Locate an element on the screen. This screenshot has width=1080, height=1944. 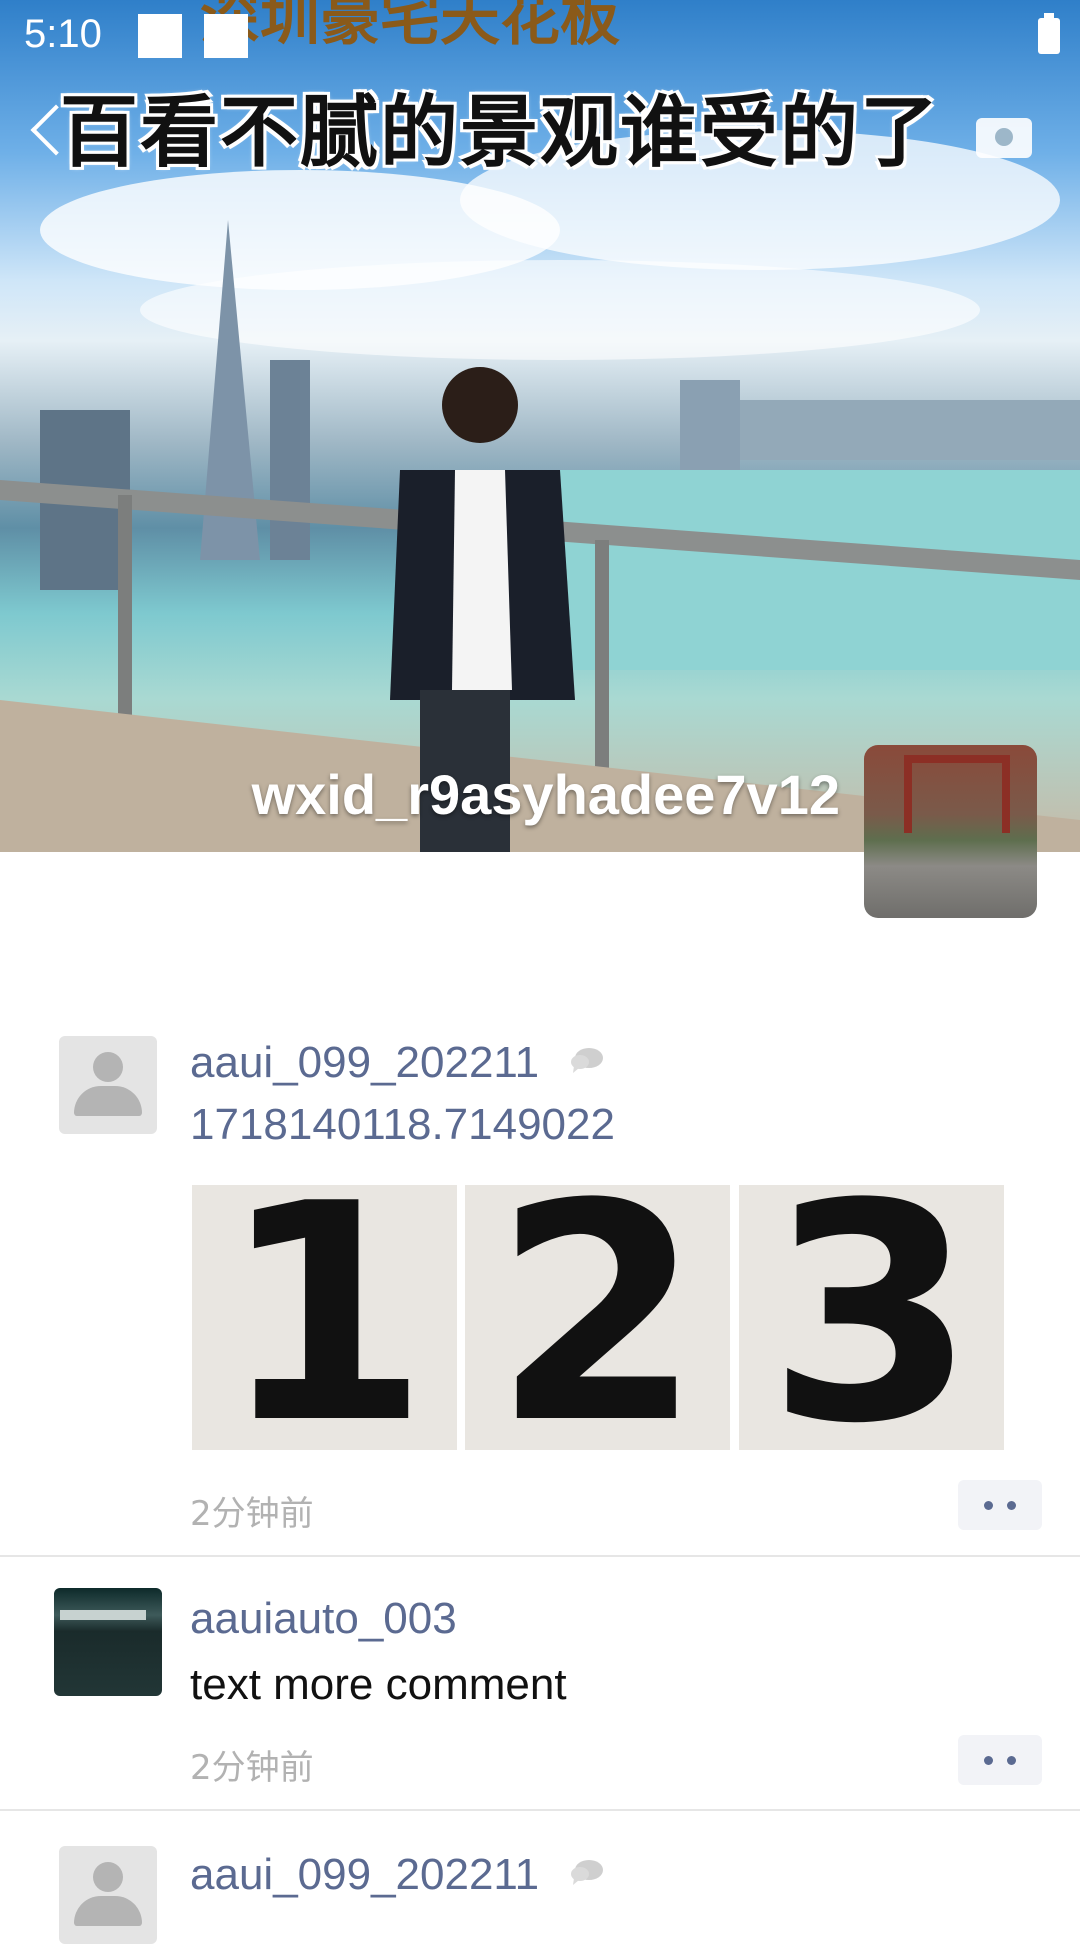
post-author: aauiauto_003 is located at coordinates (323, 1619).